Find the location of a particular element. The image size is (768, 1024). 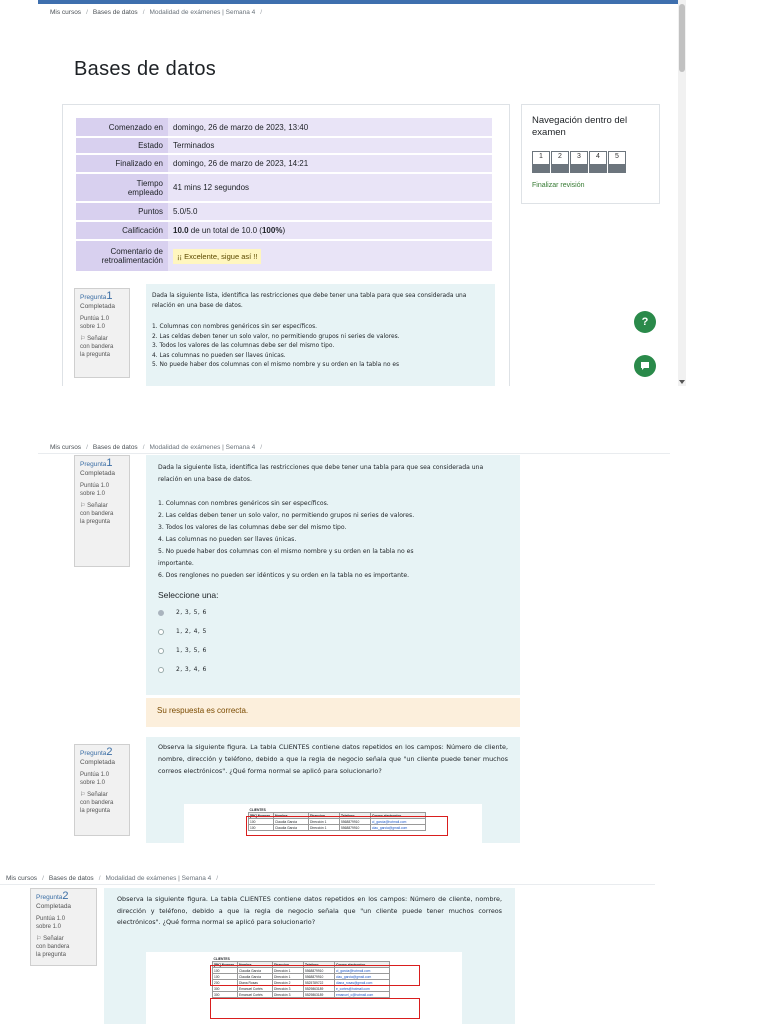

state-label: Estado is located at coordinates (122, 146).